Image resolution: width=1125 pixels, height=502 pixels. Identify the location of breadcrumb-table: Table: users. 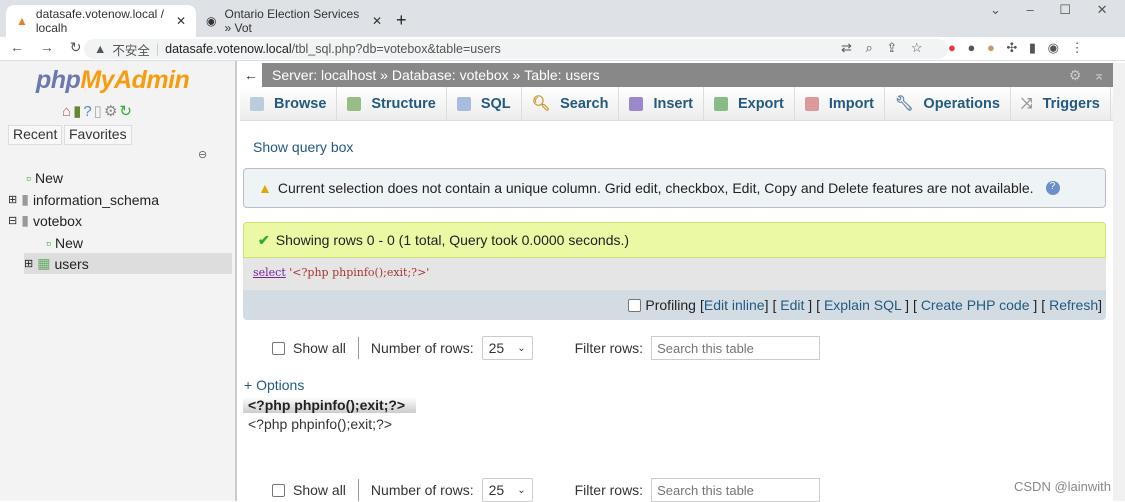
(561, 75).